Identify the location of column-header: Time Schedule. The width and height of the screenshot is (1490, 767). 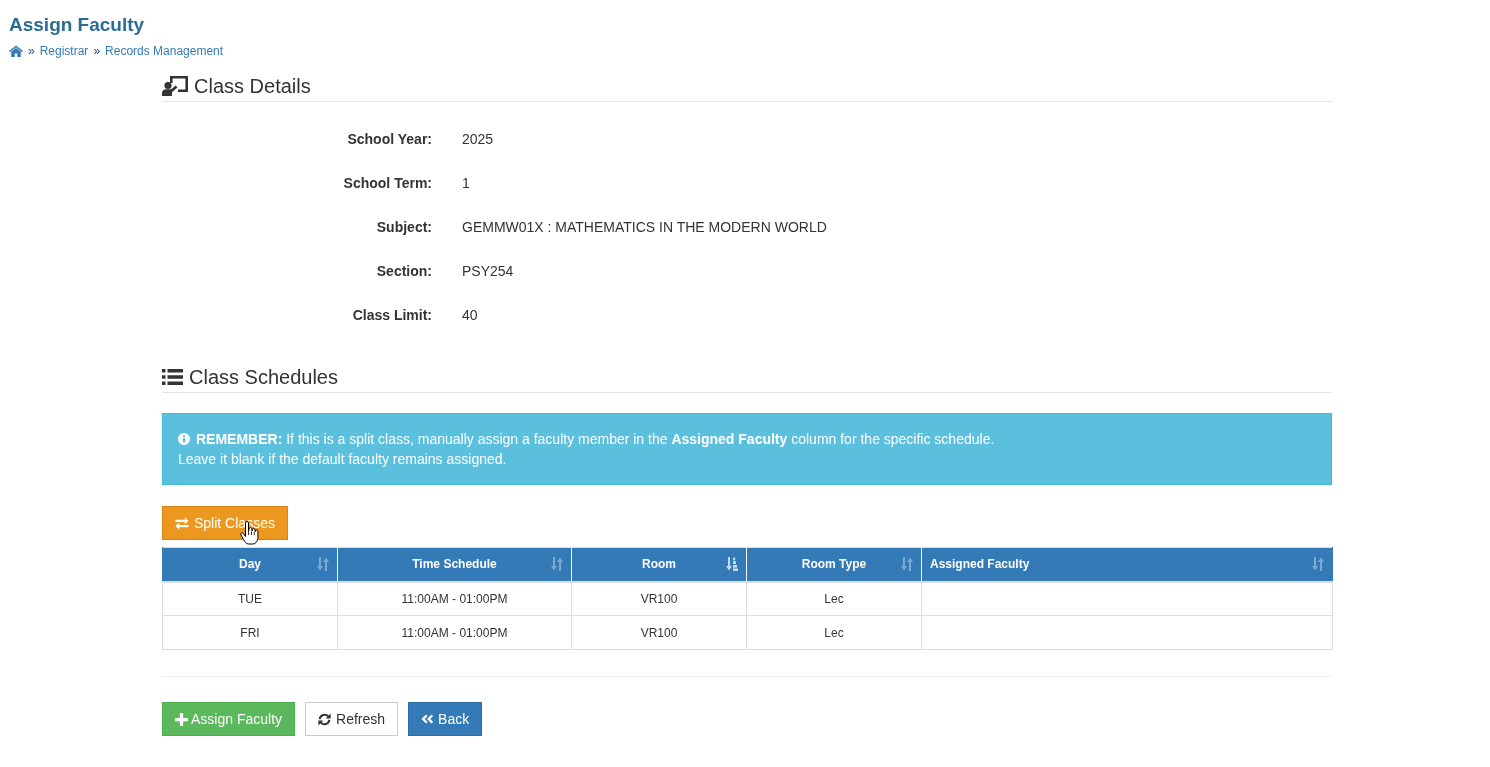
(454, 564).